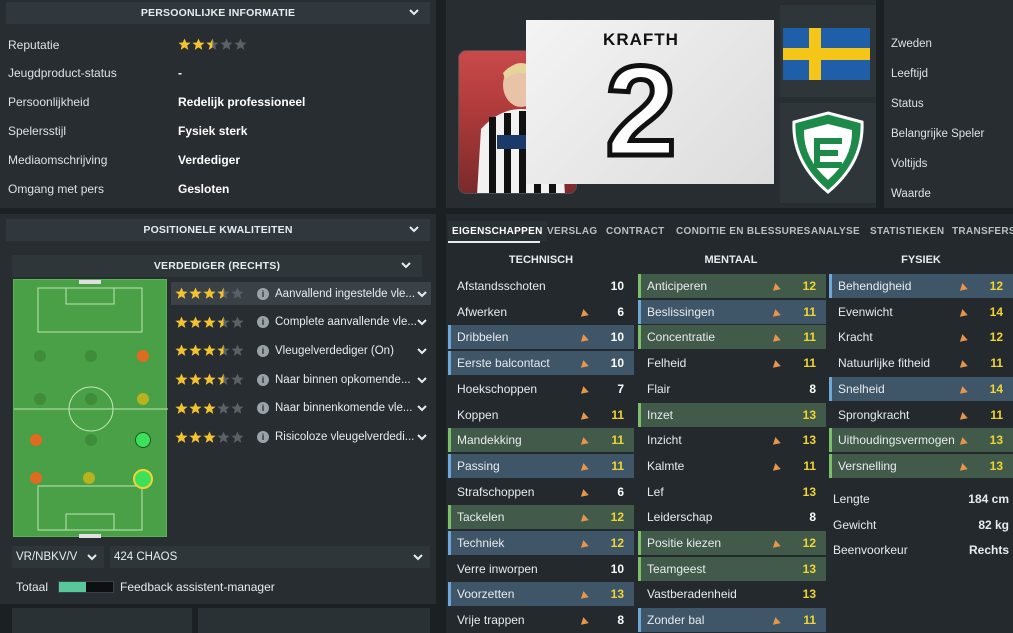  I want to click on feedback-label: Feedback assistent-manager, so click(197, 587).